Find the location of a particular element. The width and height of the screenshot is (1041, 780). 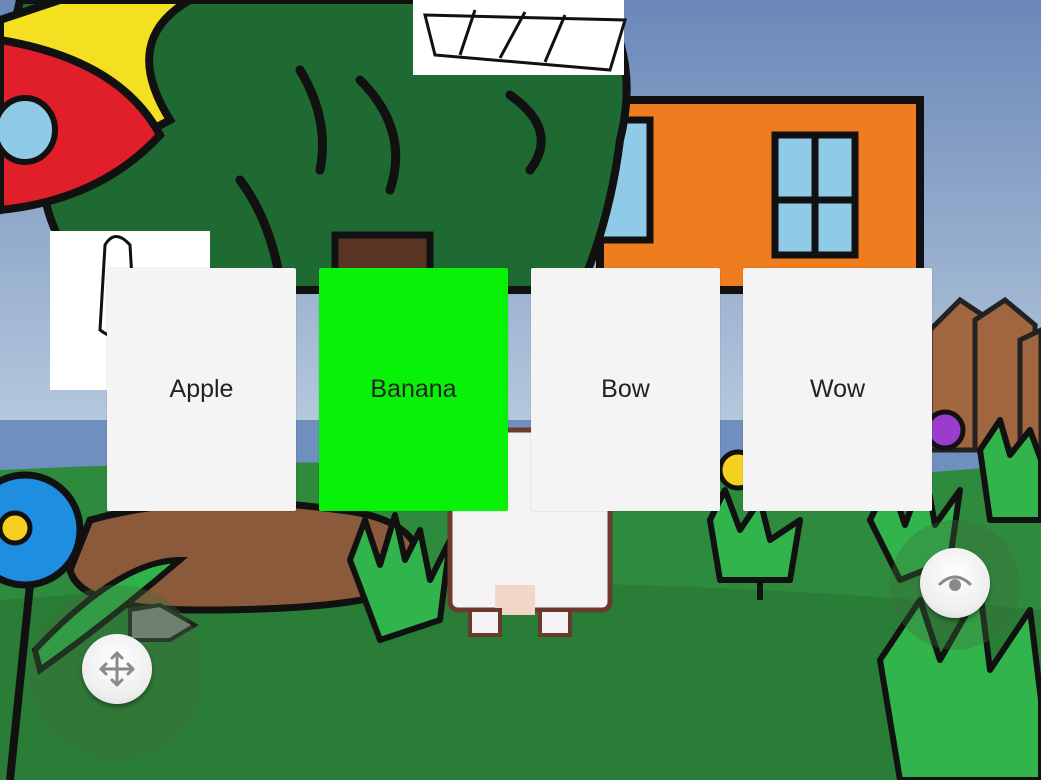

look-joystick-button is located at coordinates (955, 583).